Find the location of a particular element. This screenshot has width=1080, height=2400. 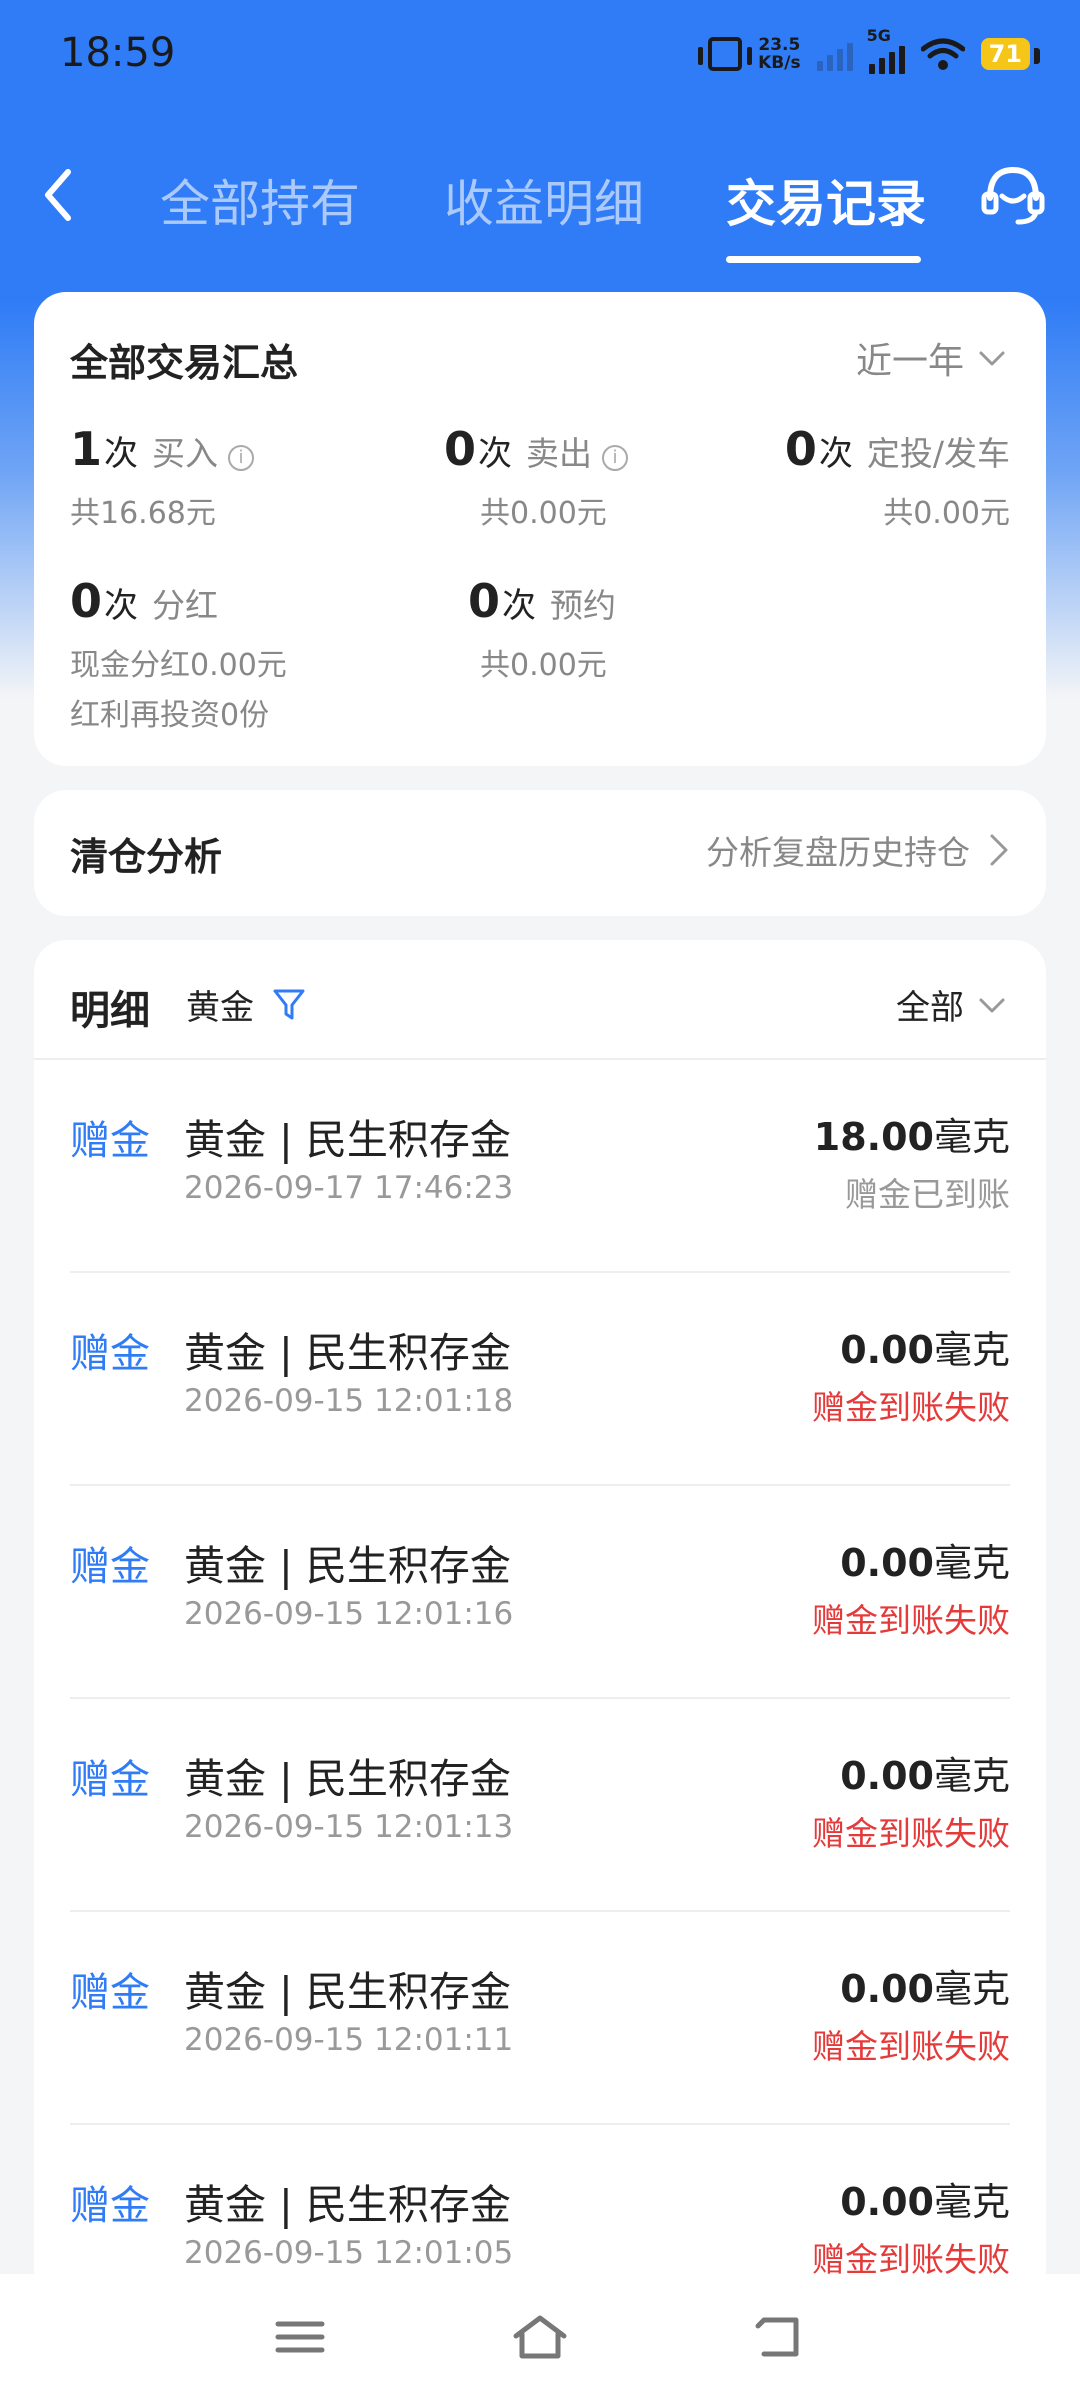

stat-sell: 0 次 卖出 i 共0.00元 is located at coordinates (574, 477).